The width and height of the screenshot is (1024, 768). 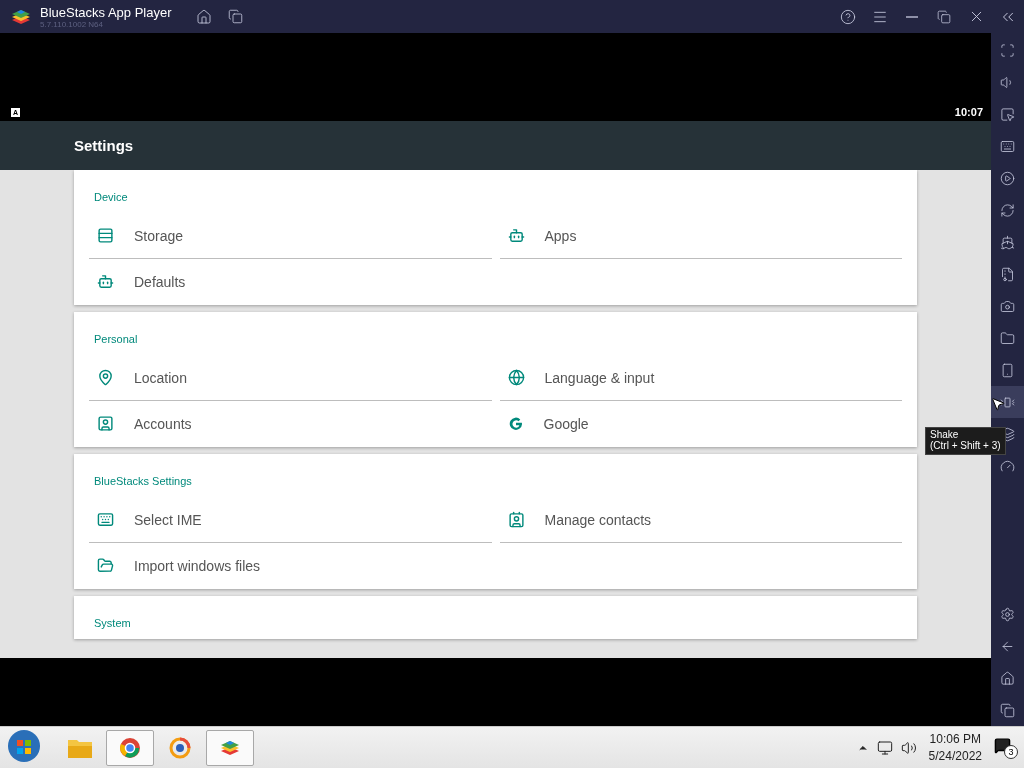 I want to click on minimize-icon, so click(x=912, y=16).